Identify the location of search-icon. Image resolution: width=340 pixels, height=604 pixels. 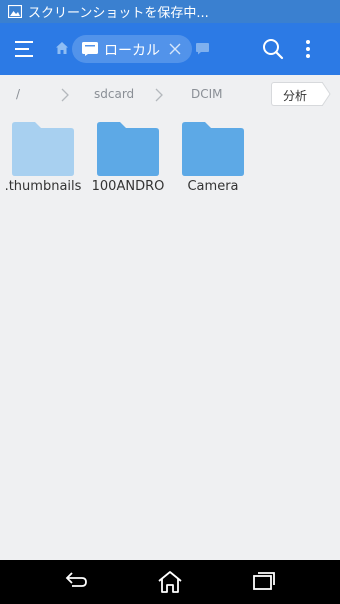
(273, 49).